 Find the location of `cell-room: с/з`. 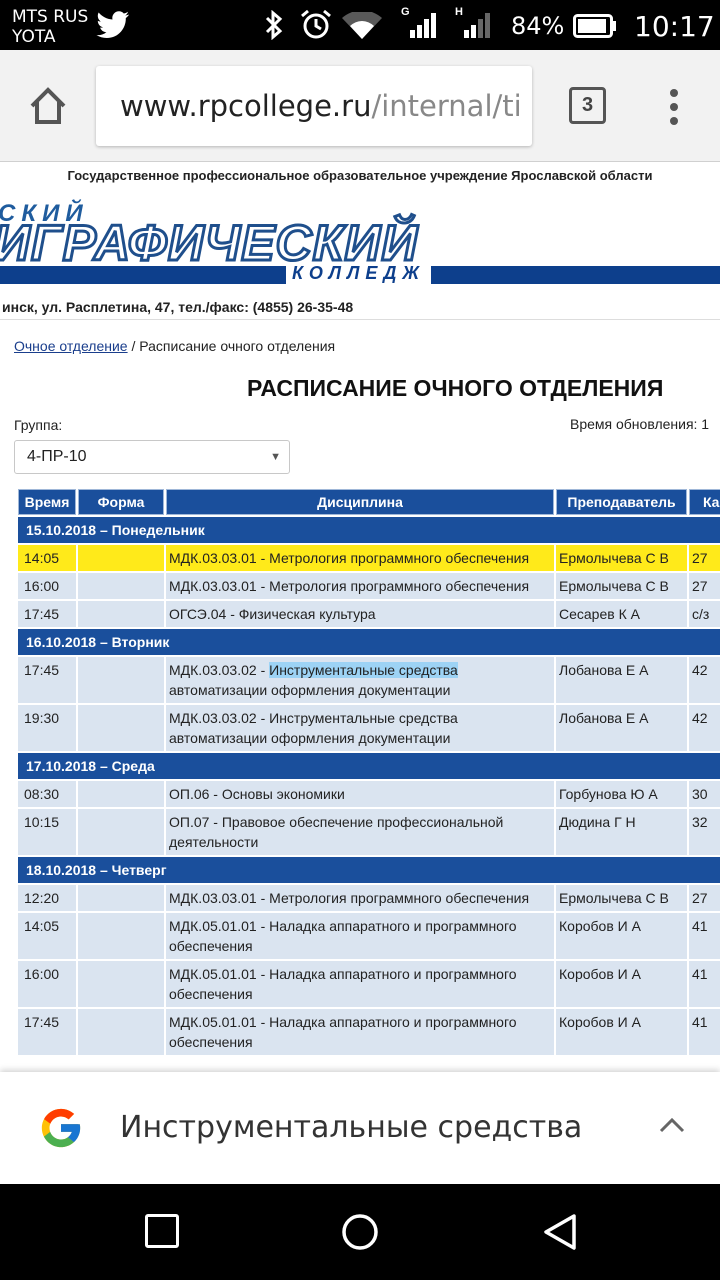

cell-room: с/з is located at coordinates (704, 614).